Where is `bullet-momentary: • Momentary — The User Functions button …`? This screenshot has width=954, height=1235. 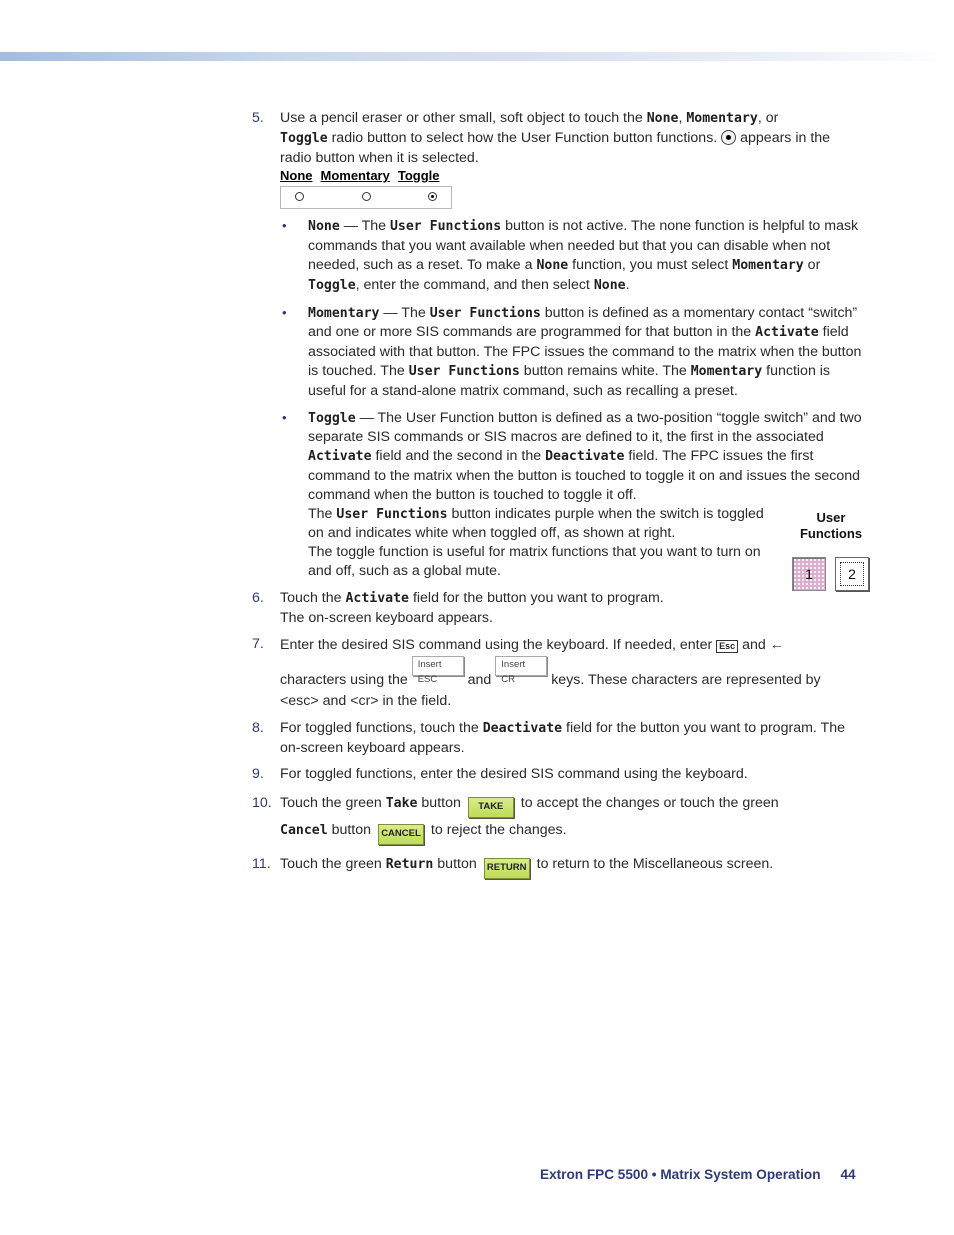 bullet-momentary: • Momentary — The User Functions button … is located at coordinates (557, 352).